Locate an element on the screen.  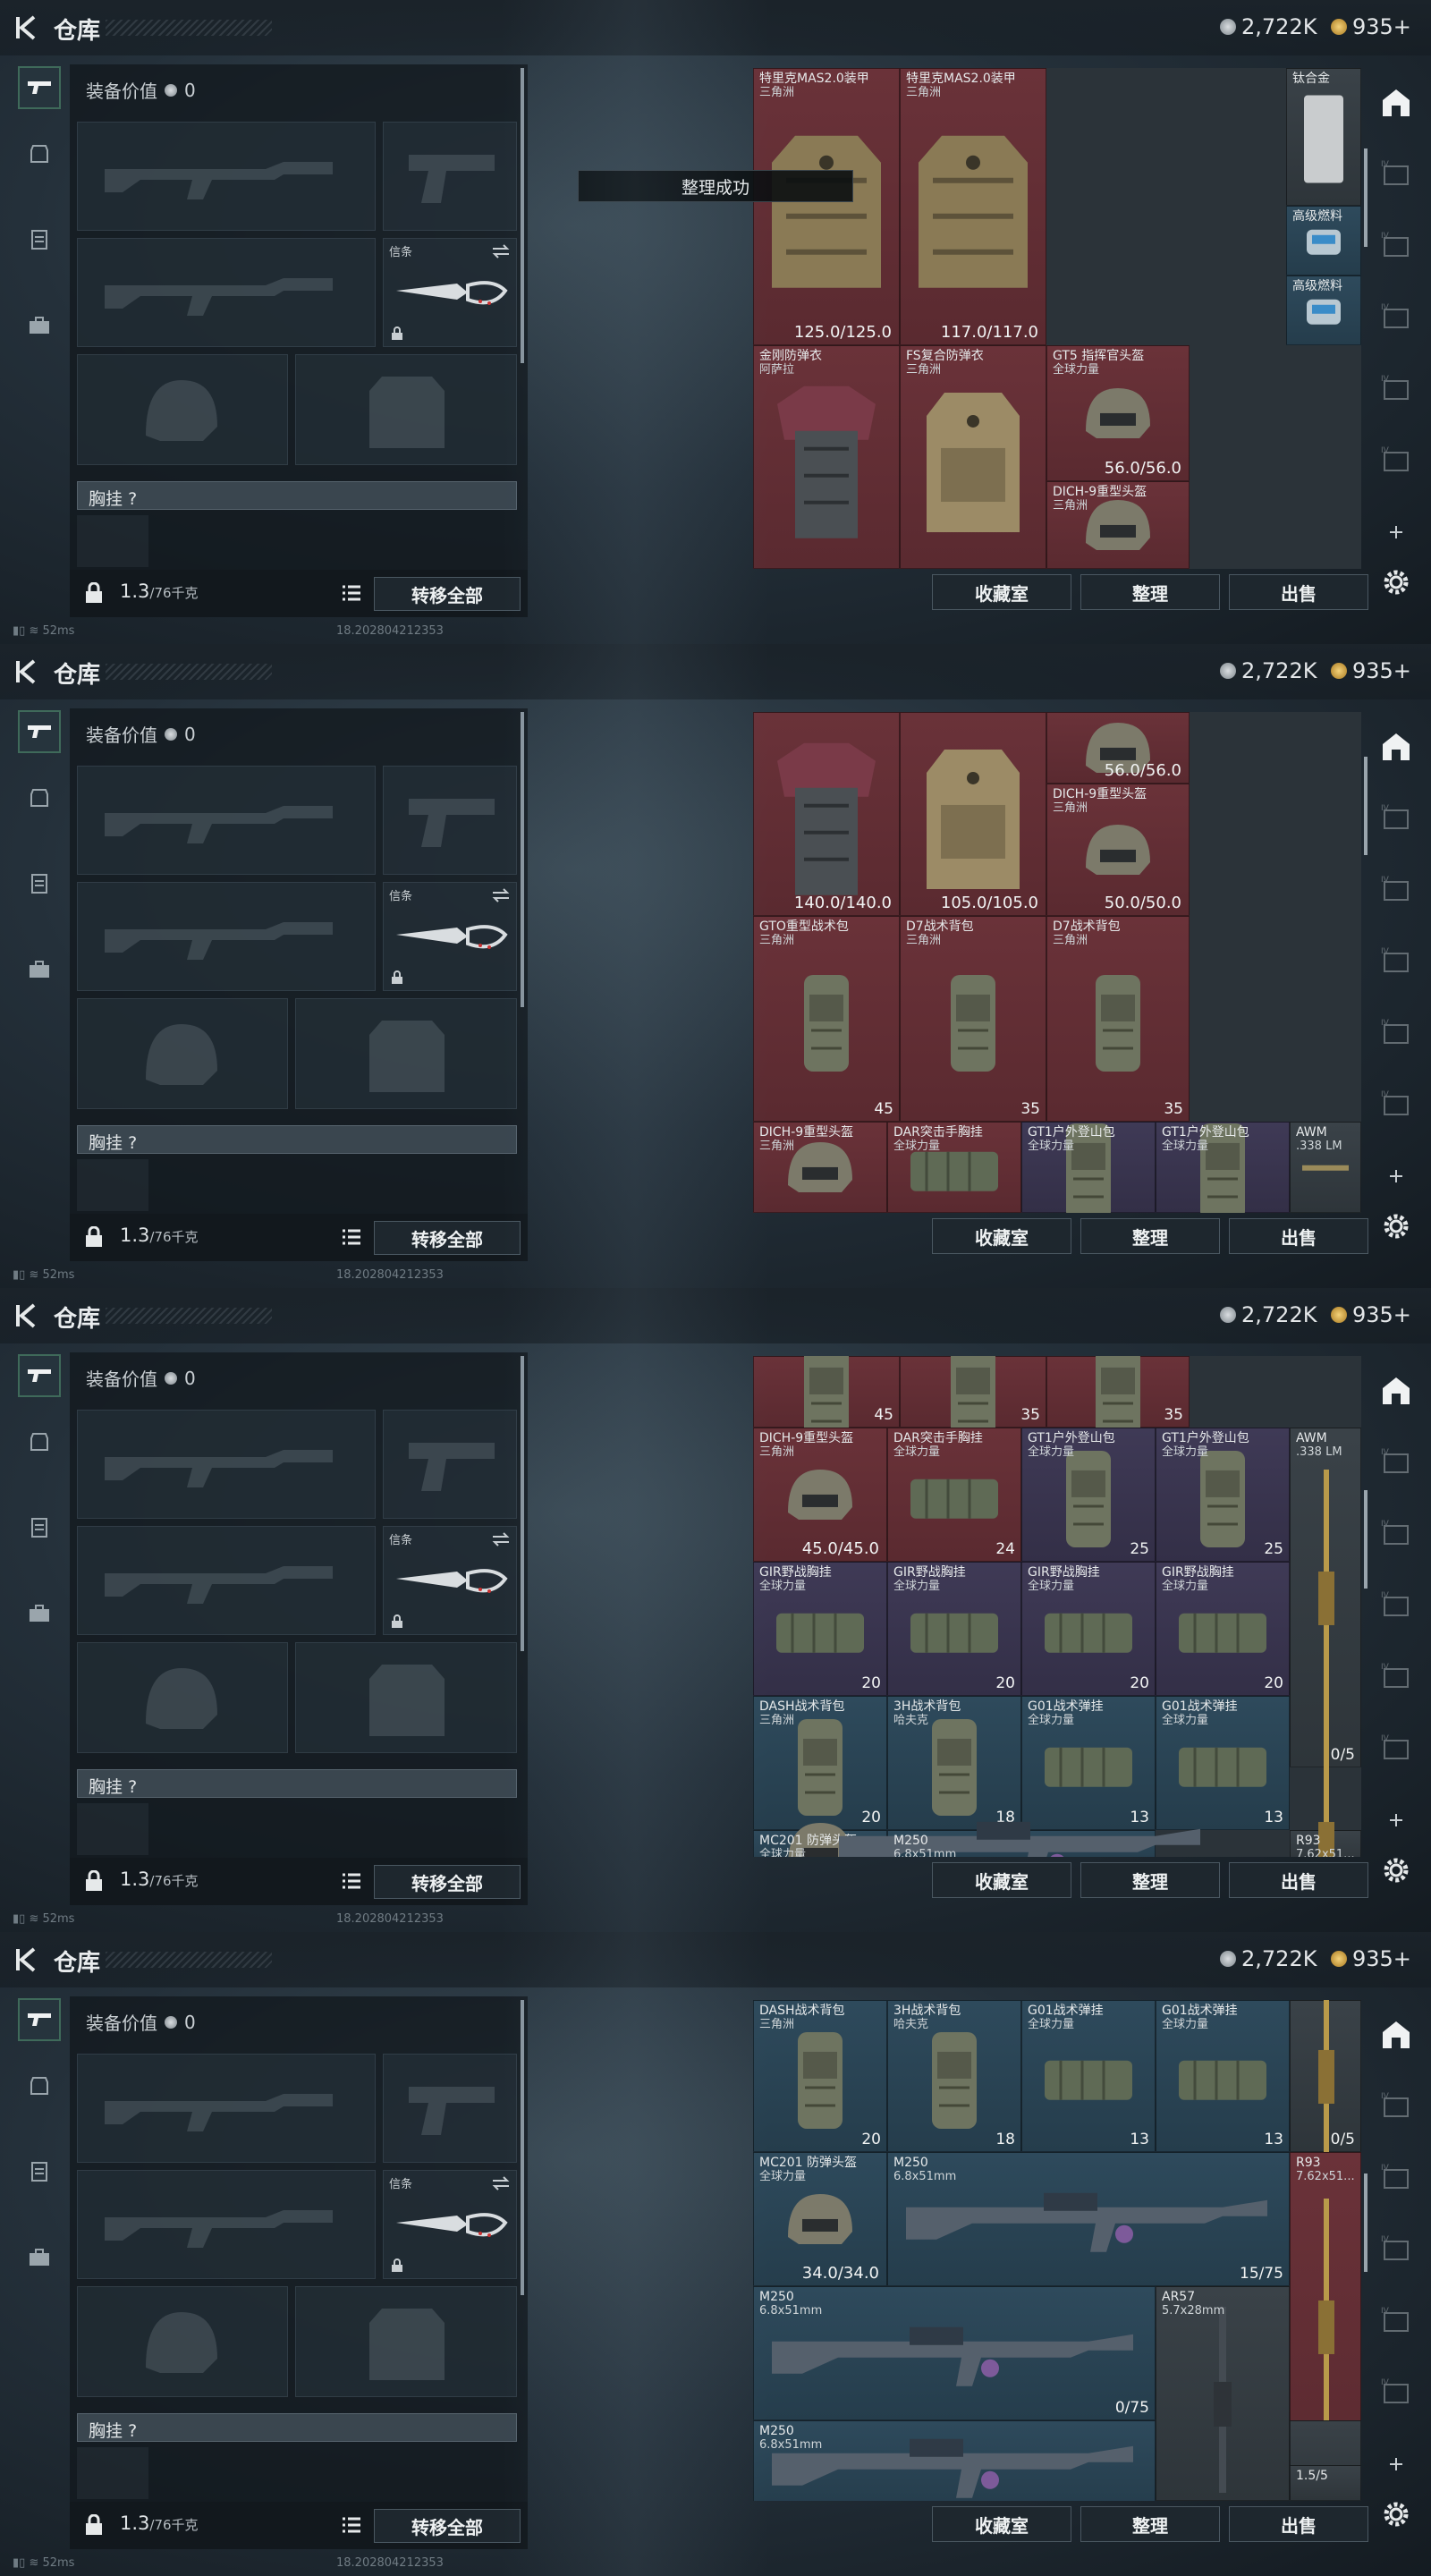
secondary-weapon-slot is located at coordinates (227, 1580).